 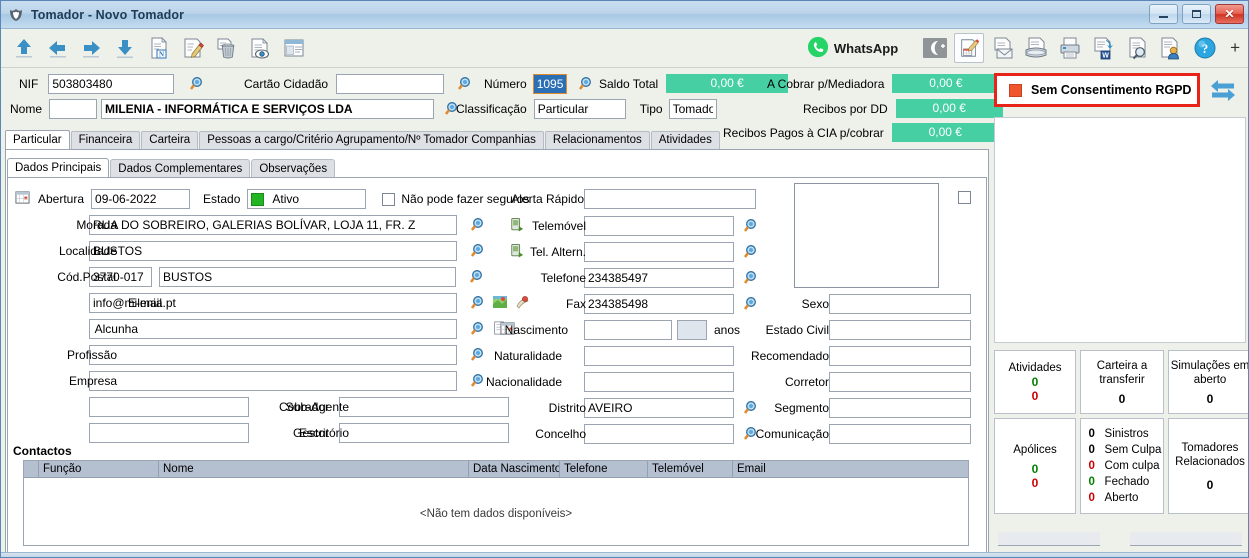 What do you see at coordinates (659, 252) in the screenshot?
I see `tel-altern-input` at bounding box center [659, 252].